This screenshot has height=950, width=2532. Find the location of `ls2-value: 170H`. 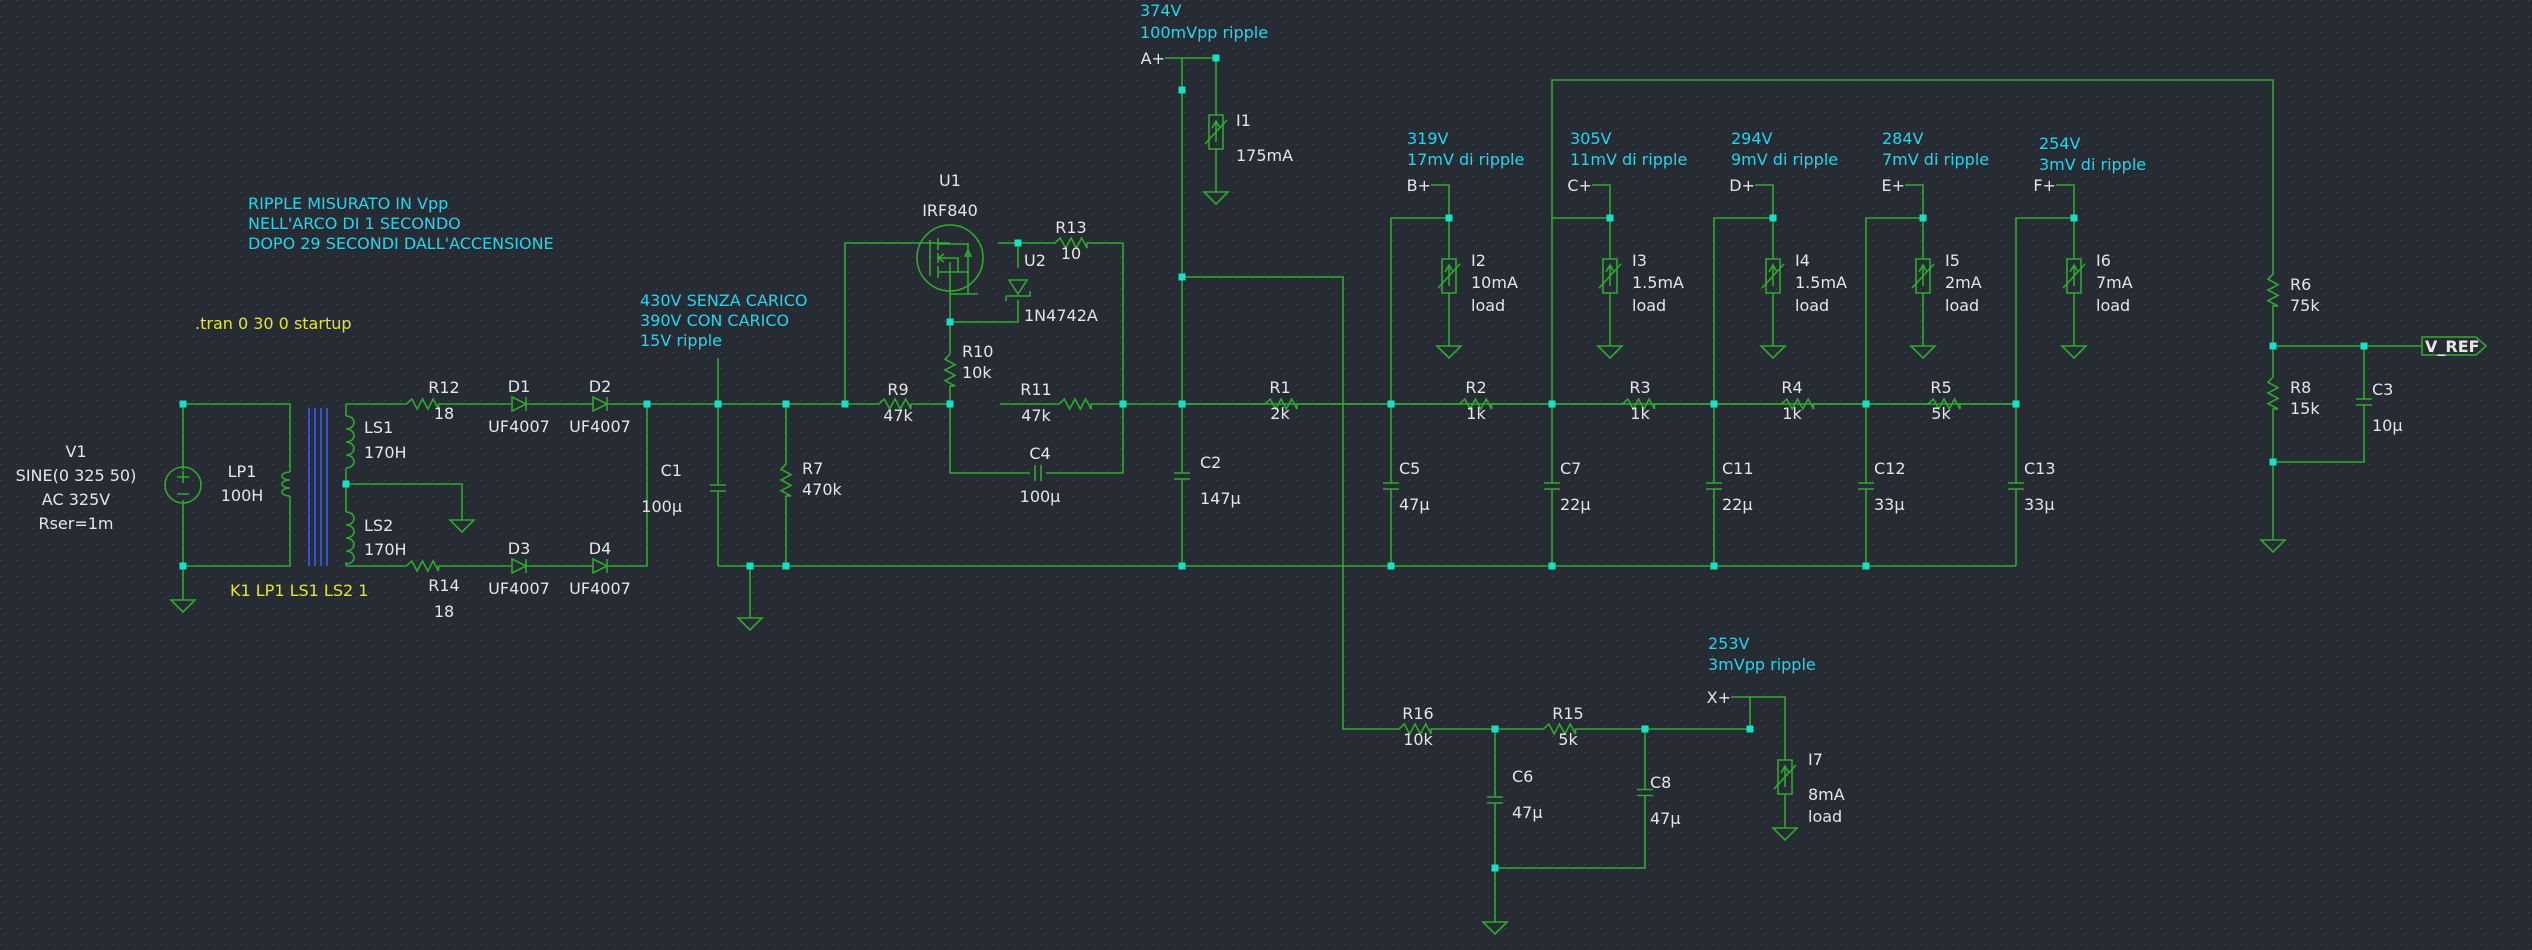

ls2-value: 170H is located at coordinates (385, 549).